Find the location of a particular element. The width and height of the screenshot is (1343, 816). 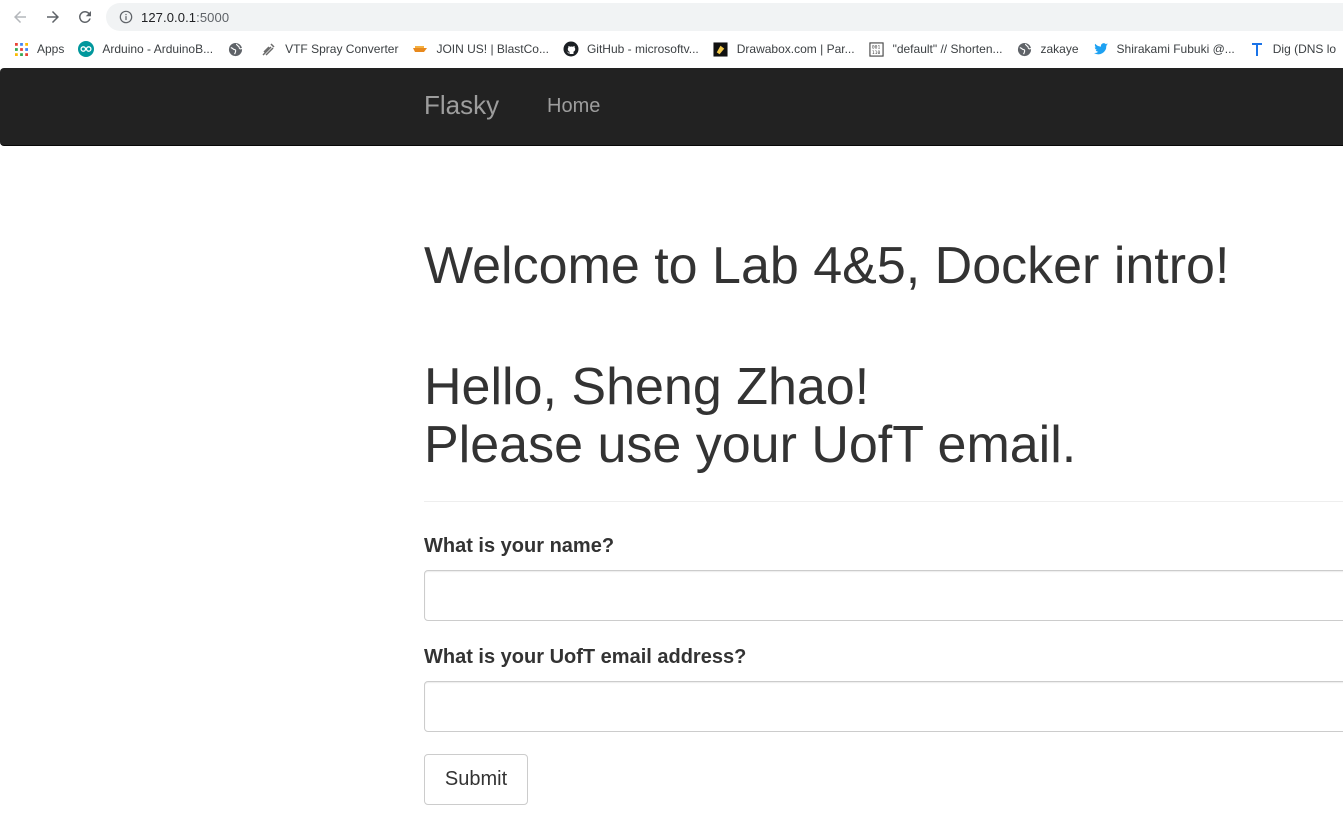

name-label: What is your name? is located at coordinates (519, 546).